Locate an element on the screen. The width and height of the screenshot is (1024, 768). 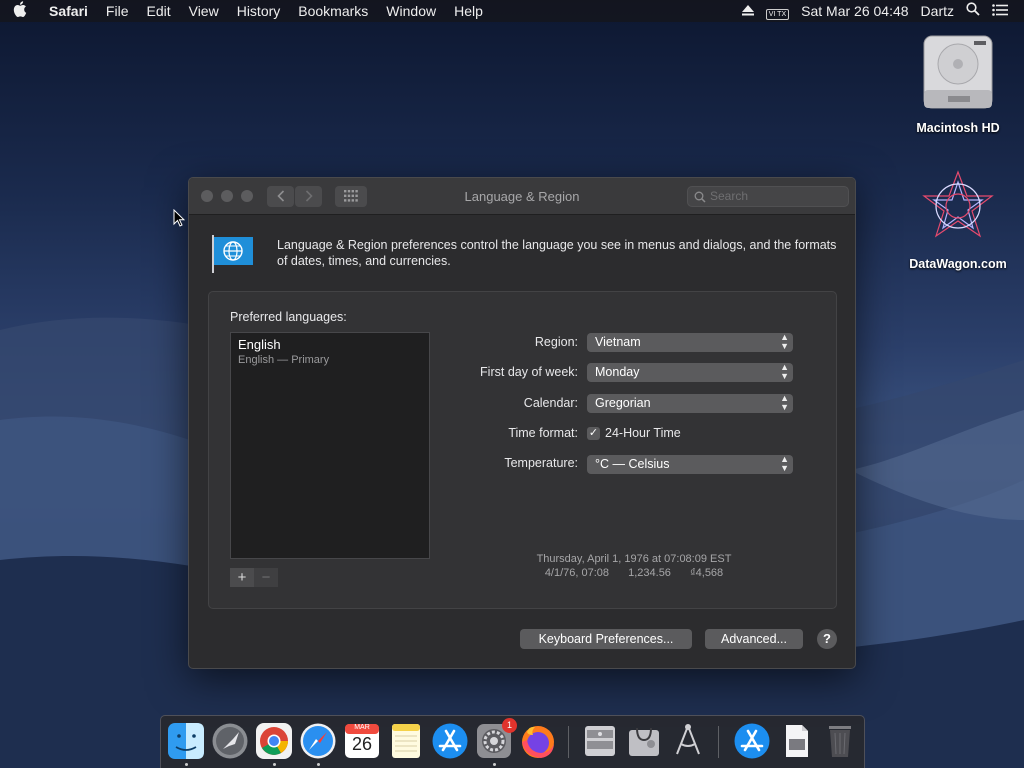
calendar-value: Gregorian is located at coordinates (623, 403).